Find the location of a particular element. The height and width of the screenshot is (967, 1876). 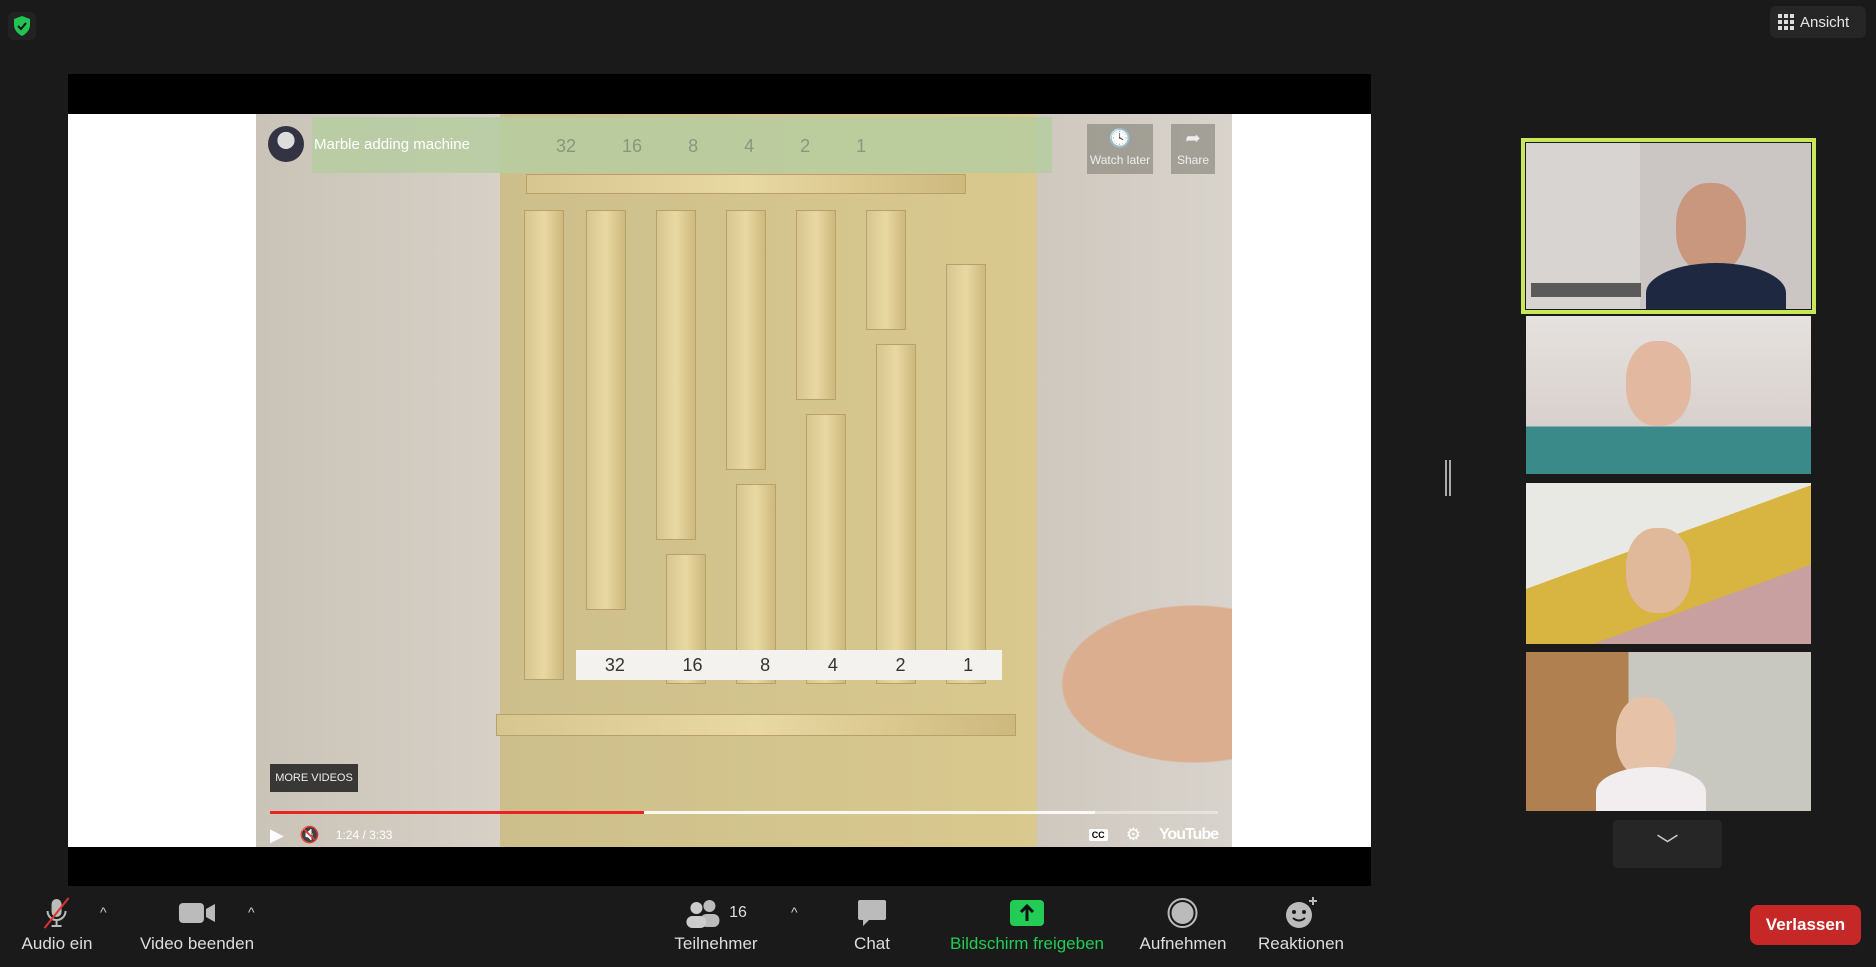

emoji-add-icon is located at coordinates (1301, 913).